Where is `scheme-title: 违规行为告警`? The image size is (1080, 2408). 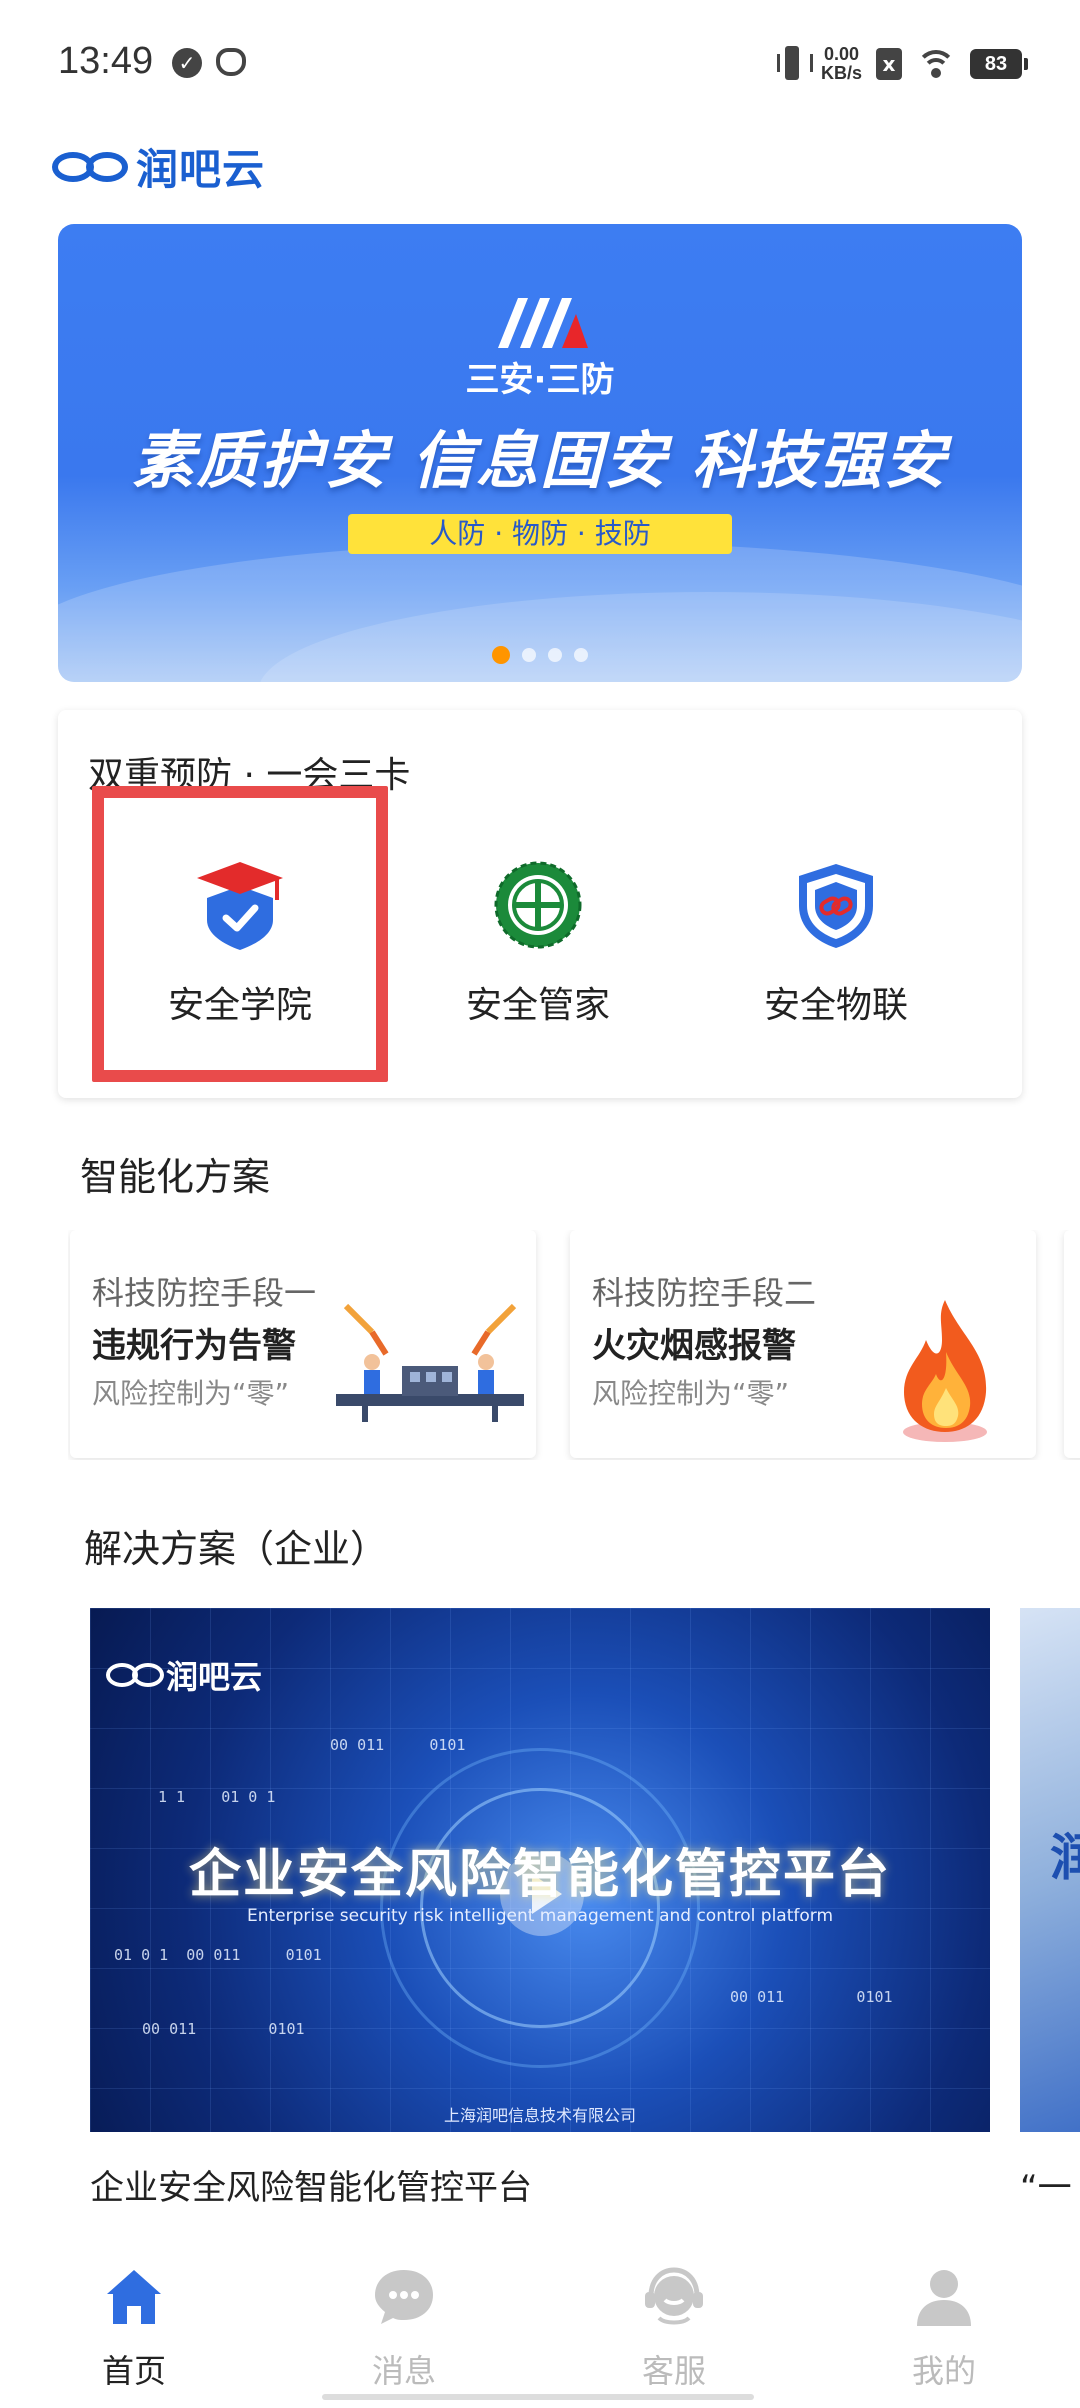 scheme-title: 违规行为告警 is located at coordinates (194, 1346).